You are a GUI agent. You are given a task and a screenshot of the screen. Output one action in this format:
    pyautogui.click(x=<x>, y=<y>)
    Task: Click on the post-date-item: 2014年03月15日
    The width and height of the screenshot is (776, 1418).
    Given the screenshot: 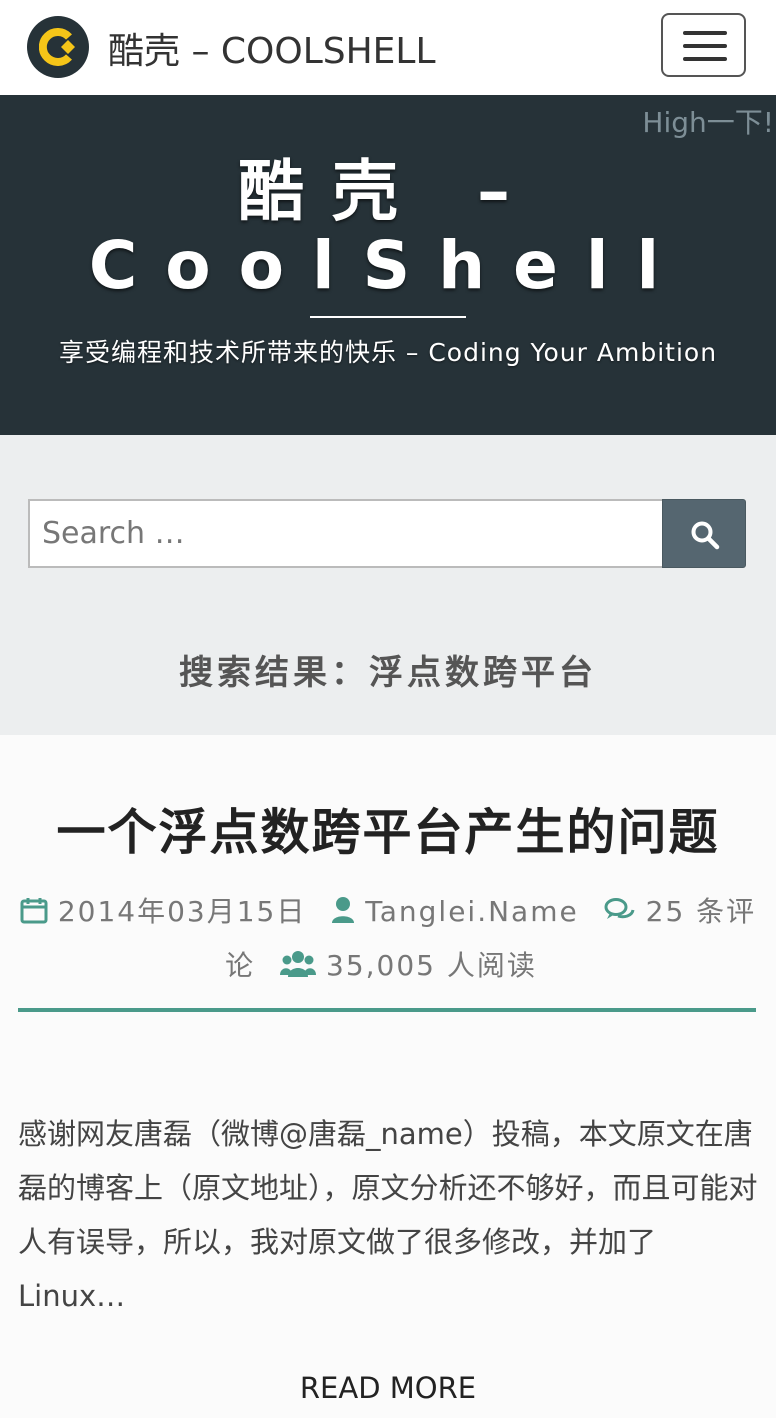 What is the action you would take?
    pyautogui.click(x=168, y=911)
    